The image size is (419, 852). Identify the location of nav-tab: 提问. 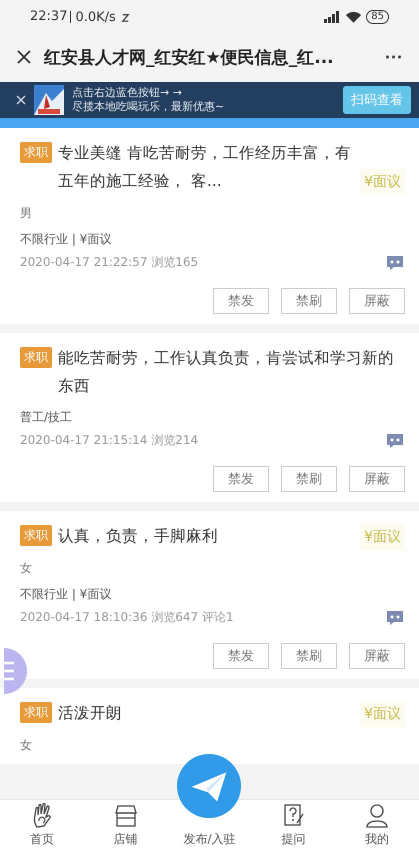
(293, 826).